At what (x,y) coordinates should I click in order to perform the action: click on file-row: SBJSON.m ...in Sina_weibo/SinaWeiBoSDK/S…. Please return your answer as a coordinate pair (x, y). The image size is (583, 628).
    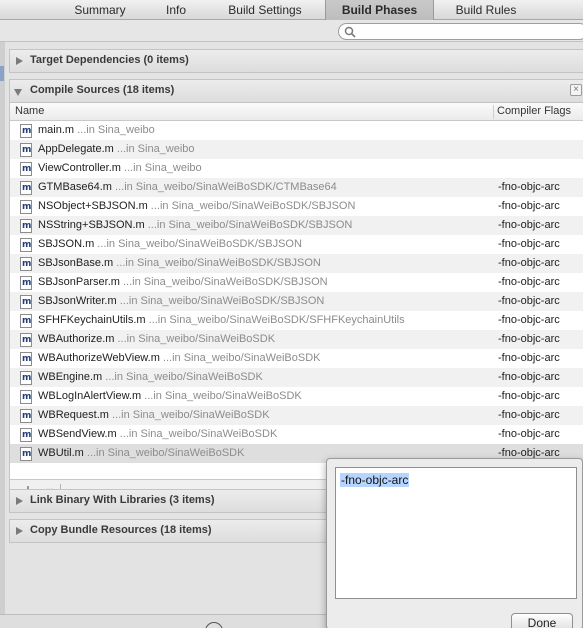
    Looking at the image, I should click on (296, 244).